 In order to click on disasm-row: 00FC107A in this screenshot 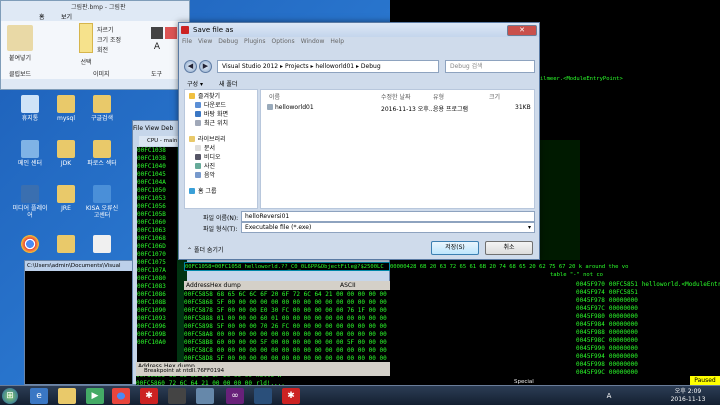, I will do `click(157, 271)`.